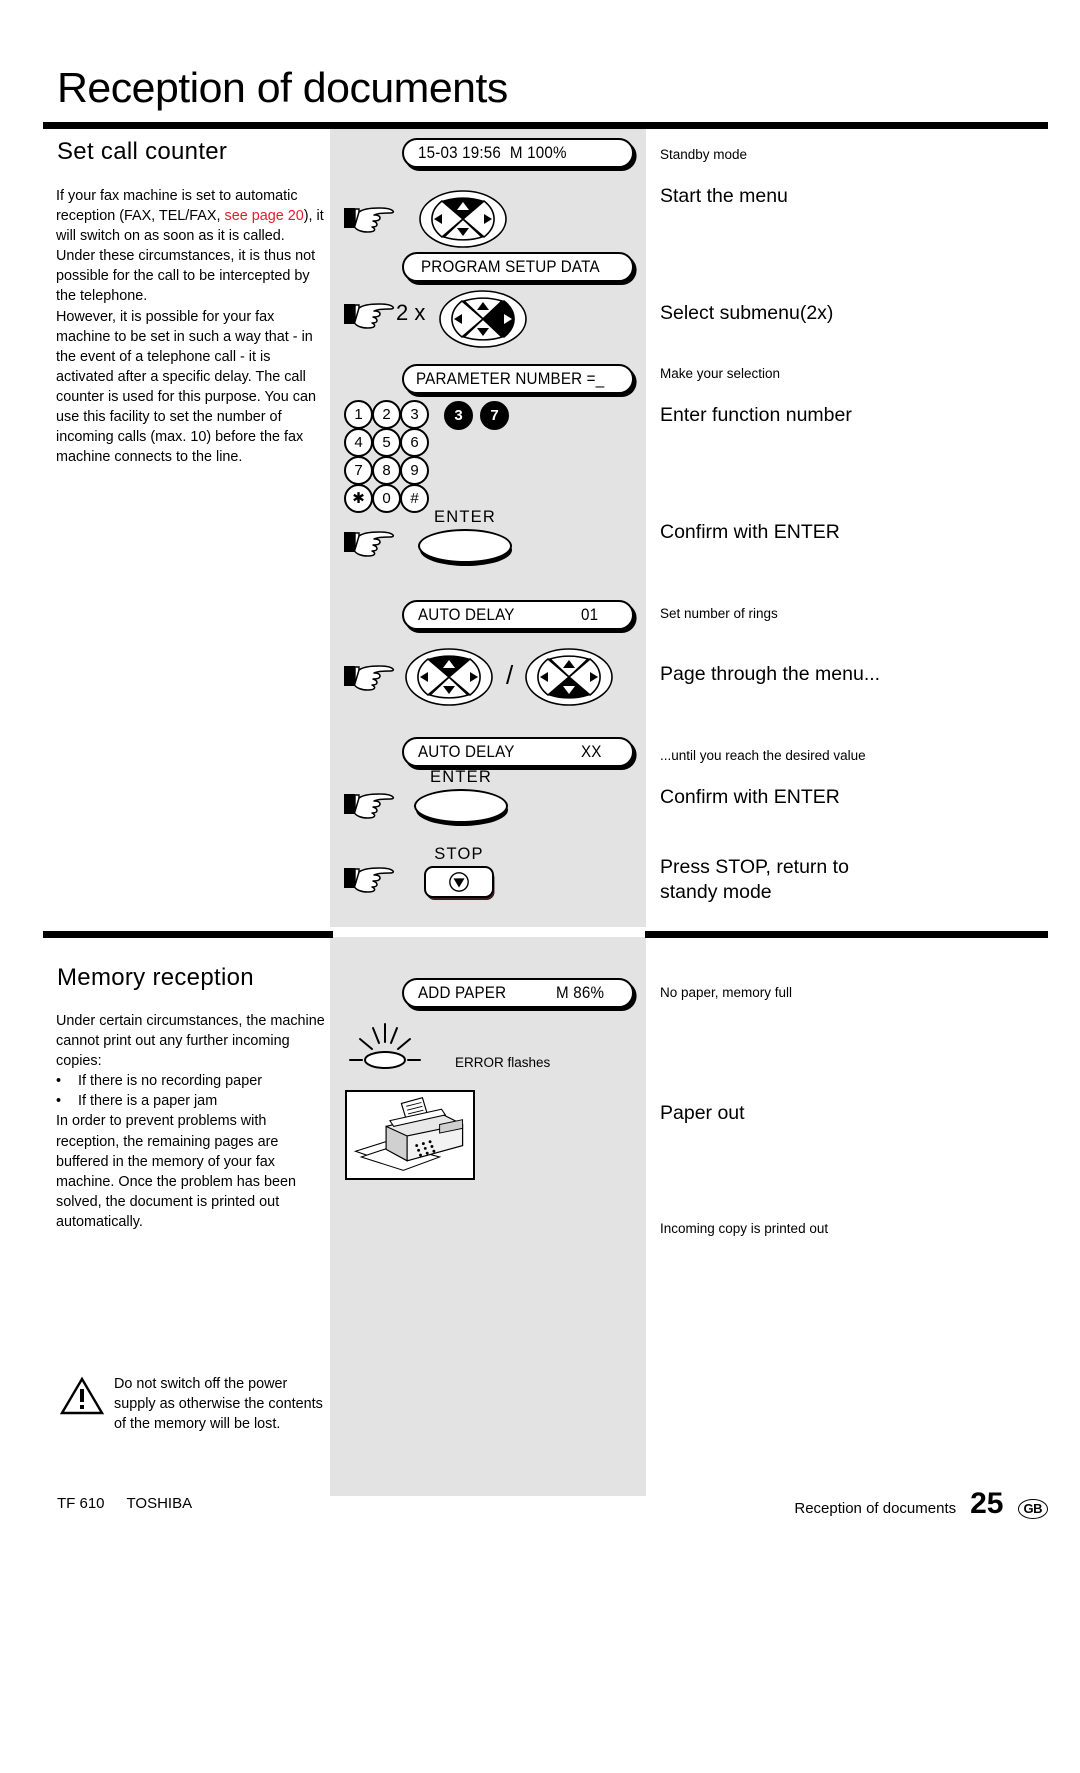 This screenshot has width=1080, height=1773. I want to click on keypad-row: 4 5 6, so click(386, 442).